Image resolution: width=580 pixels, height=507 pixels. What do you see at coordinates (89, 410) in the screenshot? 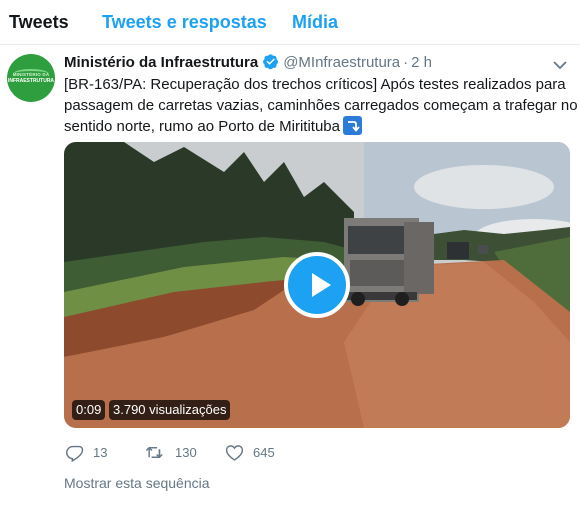
I see `video-duration-badge: 0:09` at bounding box center [89, 410].